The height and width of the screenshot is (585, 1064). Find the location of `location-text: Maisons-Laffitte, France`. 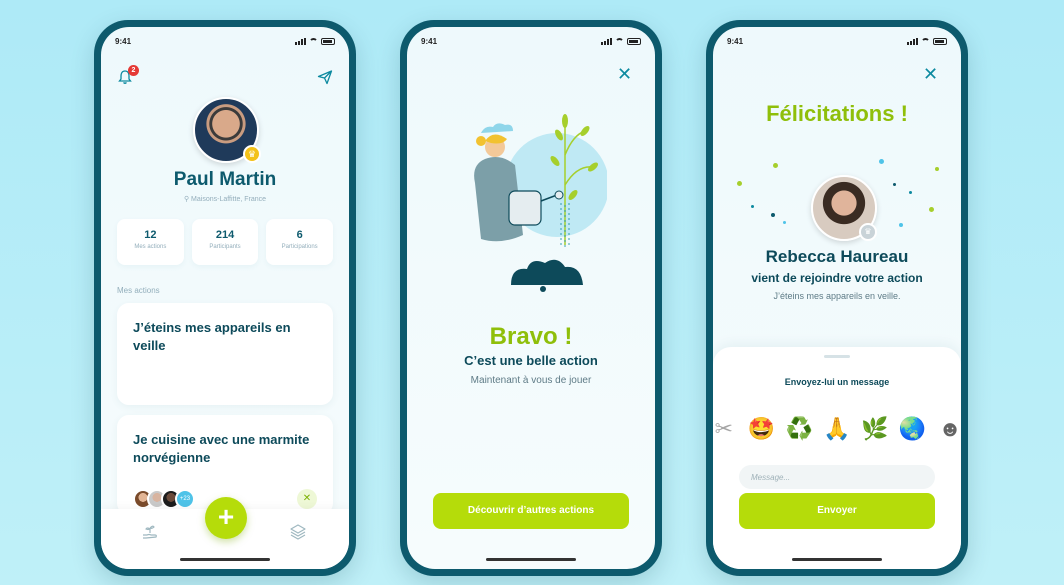

location-text: Maisons-Laffitte, France is located at coordinates (229, 199).